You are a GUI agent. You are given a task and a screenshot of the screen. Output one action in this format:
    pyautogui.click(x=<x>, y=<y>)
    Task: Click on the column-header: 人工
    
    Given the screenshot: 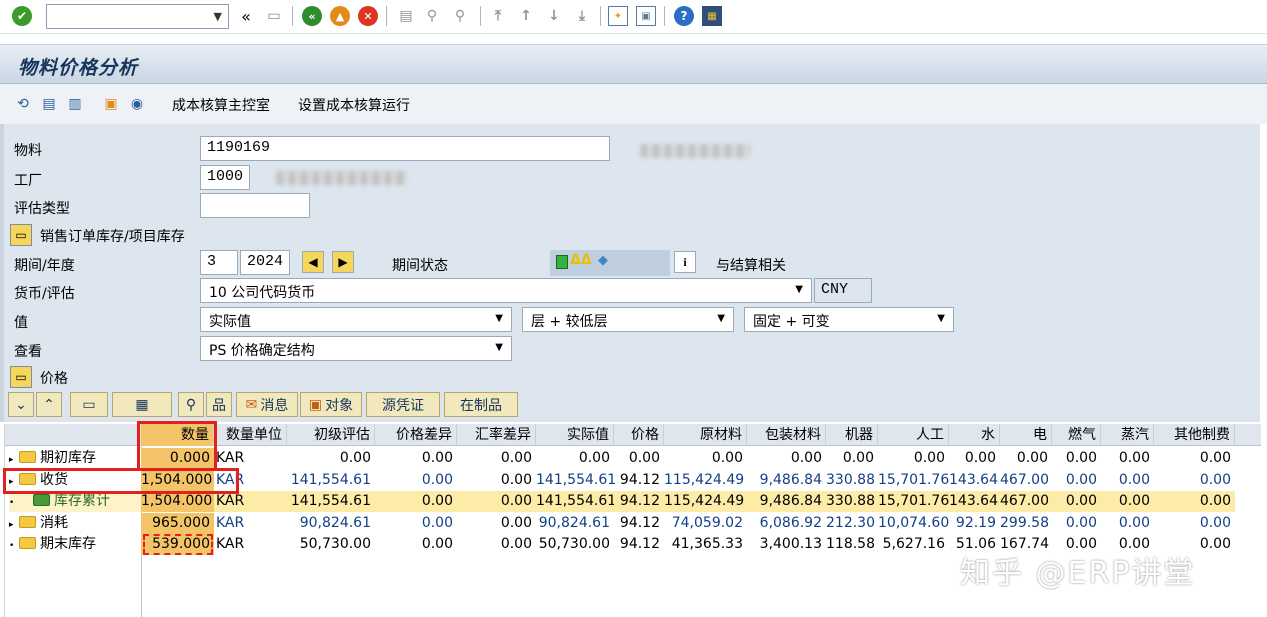 What is the action you would take?
    pyautogui.click(x=913, y=435)
    